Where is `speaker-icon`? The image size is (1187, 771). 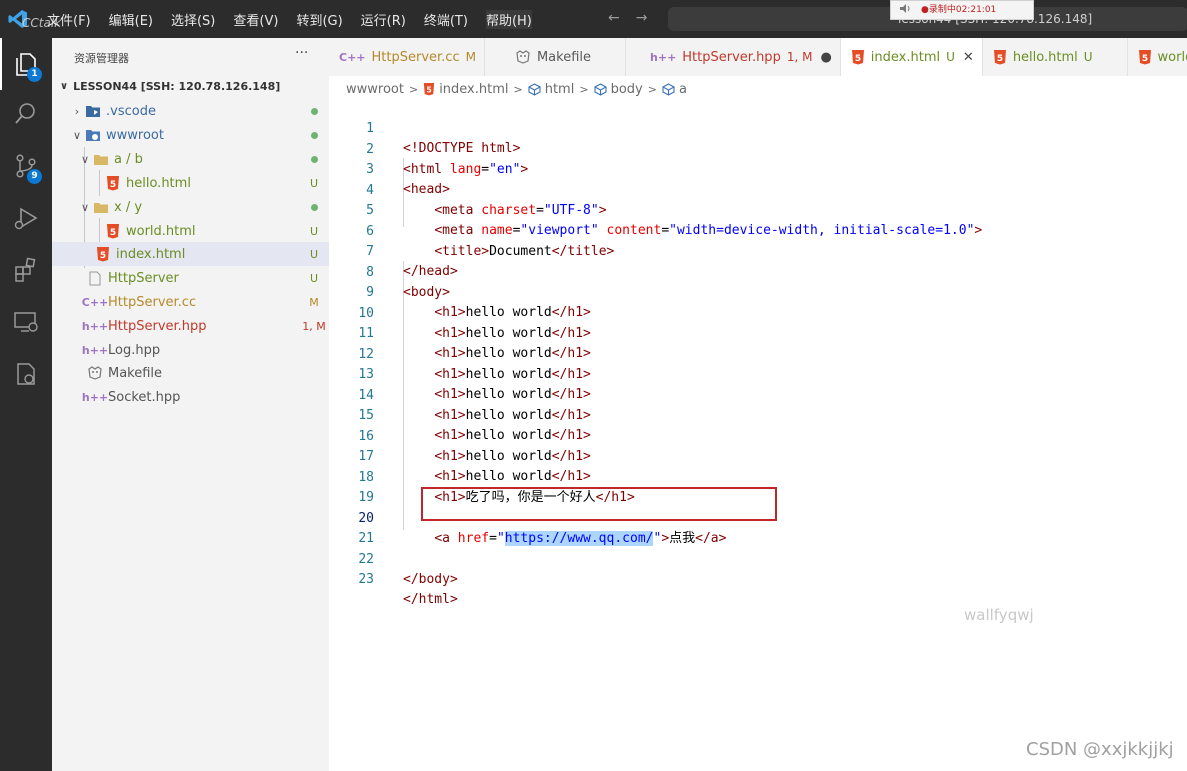
speaker-icon is located at coordinates (905, 8).